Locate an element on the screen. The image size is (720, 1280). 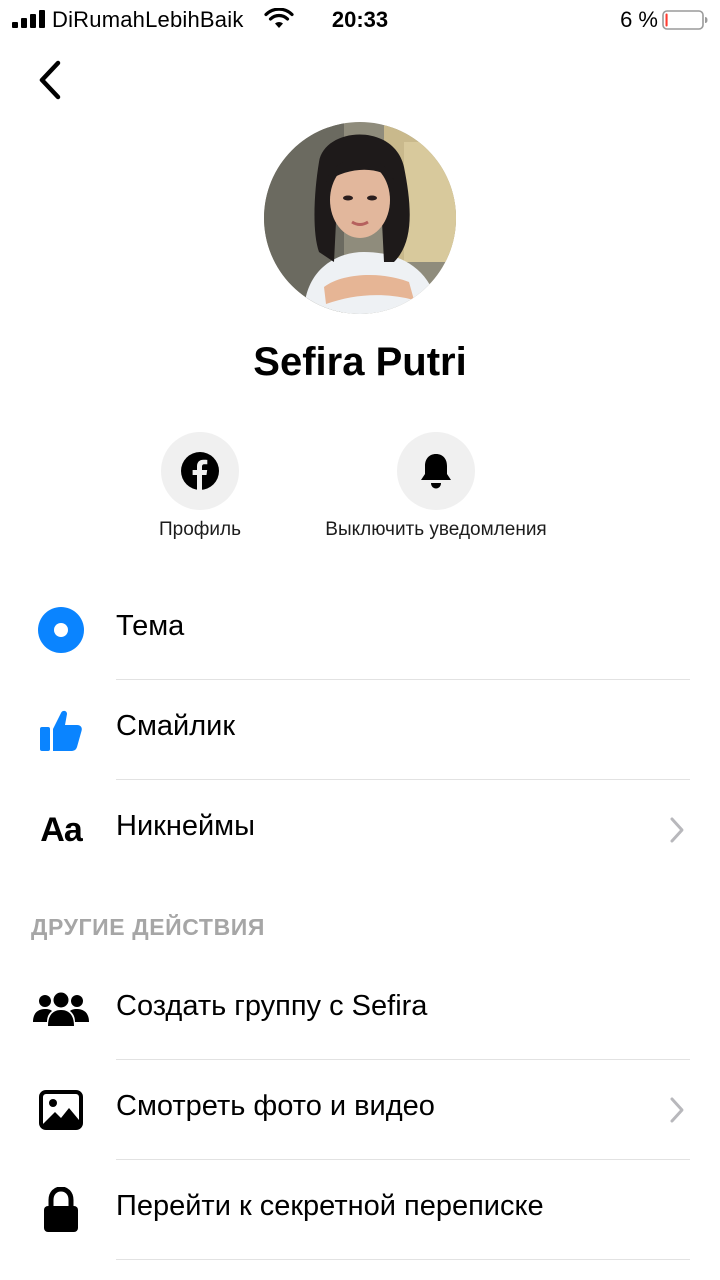
profile-action: Профиль is located at coordinates (200, 486).